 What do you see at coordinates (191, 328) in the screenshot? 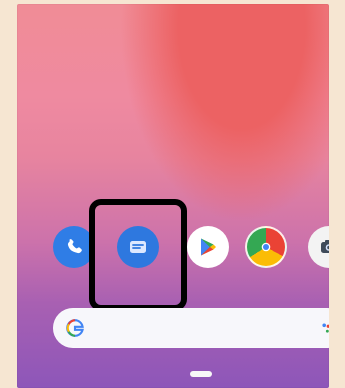
I see `google-search-bar: G` at bounding box center [191, 328].